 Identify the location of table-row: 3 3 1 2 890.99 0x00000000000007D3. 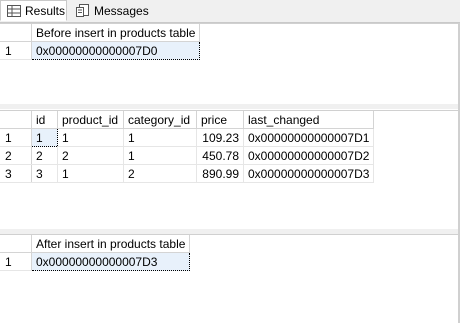
(187, 173).